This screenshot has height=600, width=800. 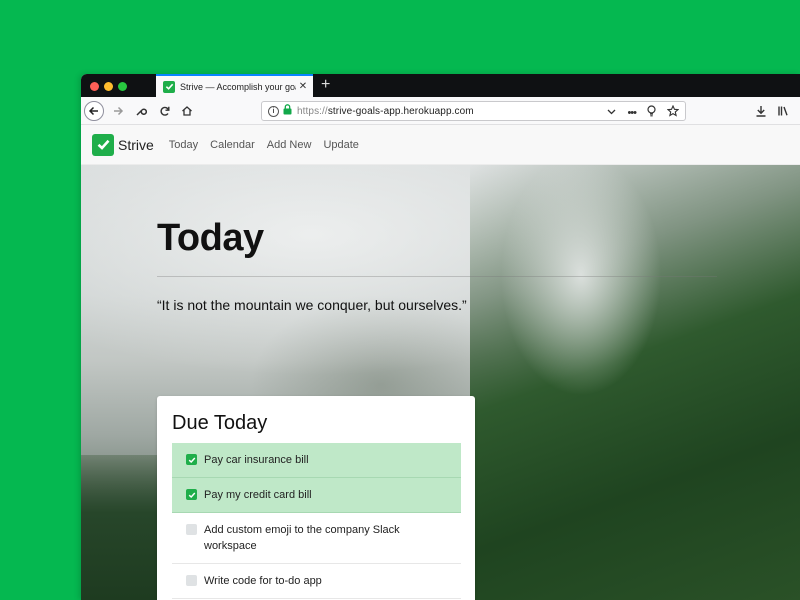 I want to click on library-icon, so click(x=783, y=111).